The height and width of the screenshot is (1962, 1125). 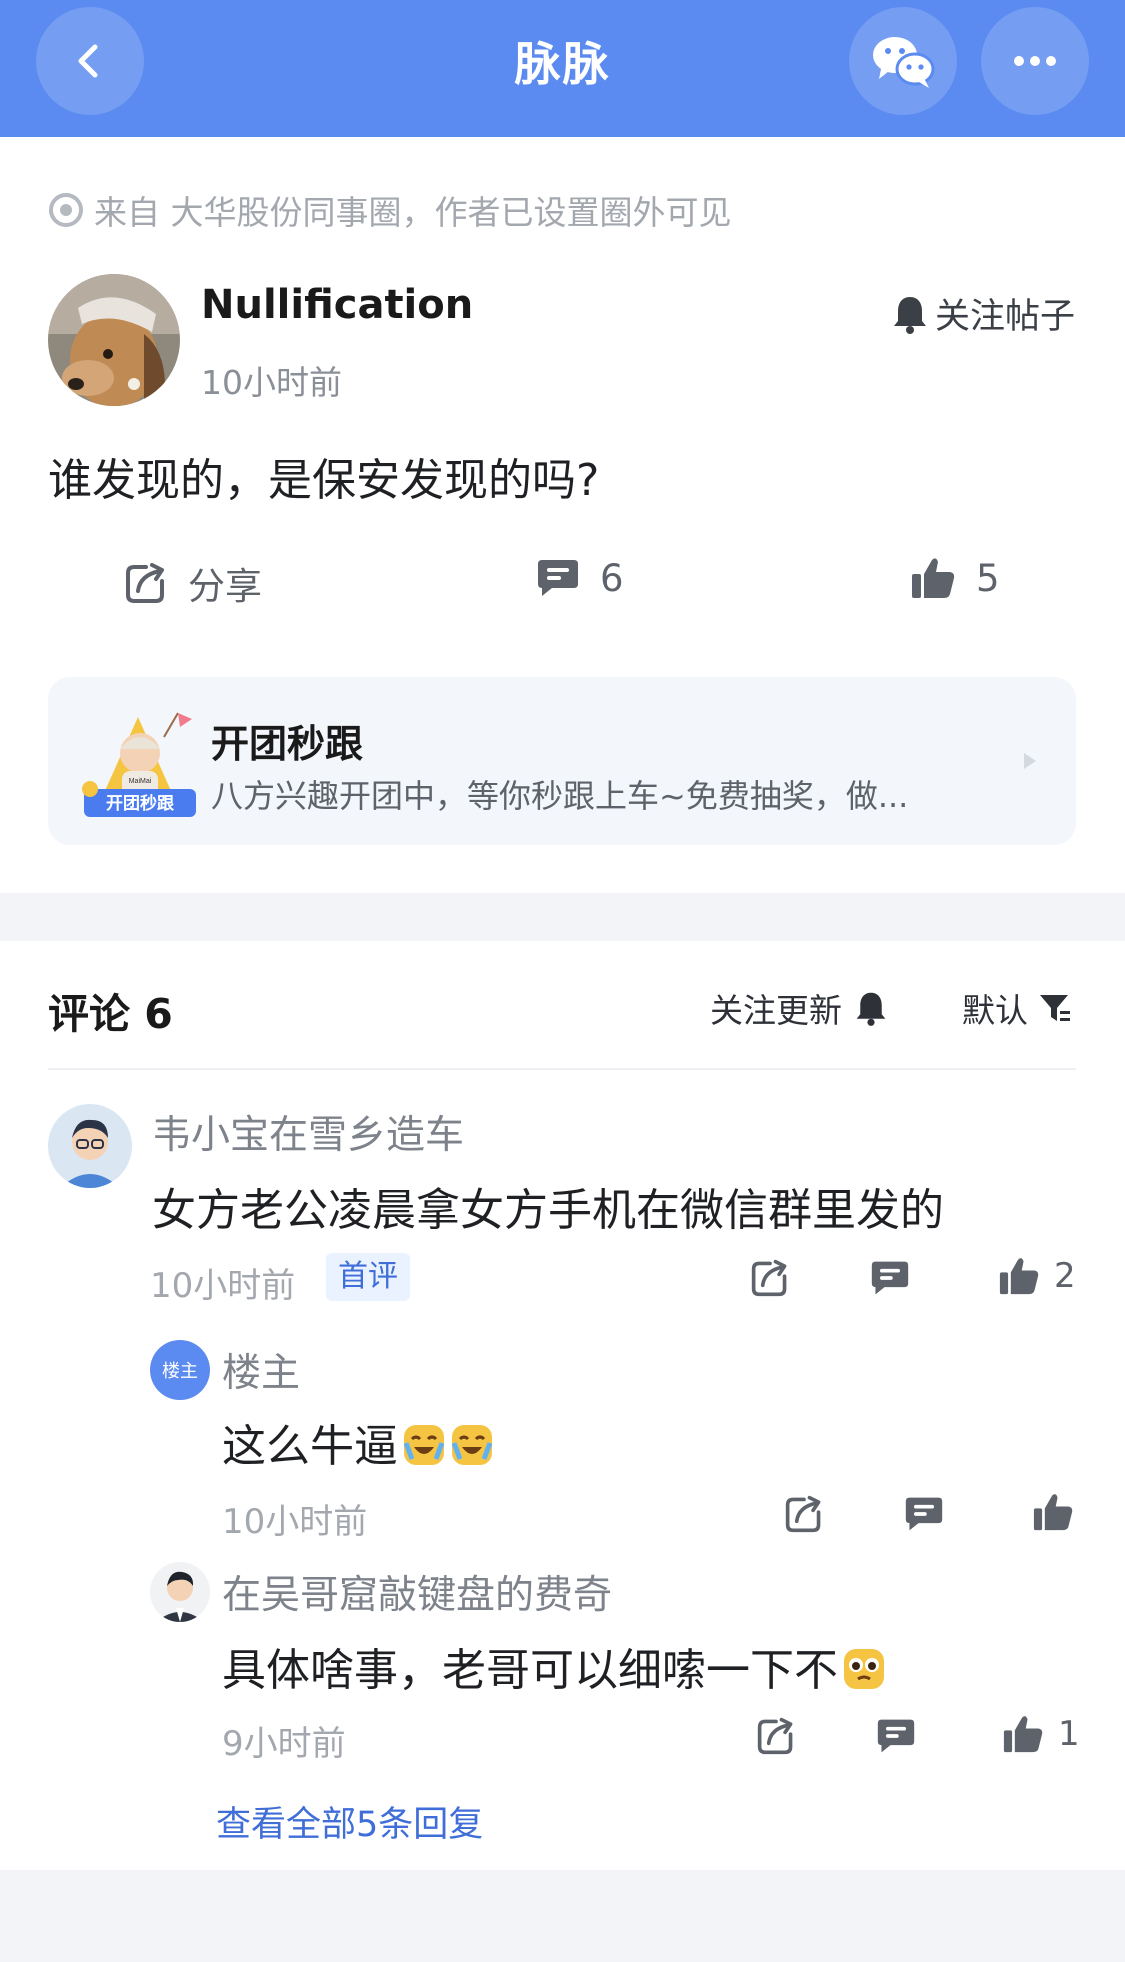 I want to click on comment-like-button: 1, so click(x=1041, y=1734).